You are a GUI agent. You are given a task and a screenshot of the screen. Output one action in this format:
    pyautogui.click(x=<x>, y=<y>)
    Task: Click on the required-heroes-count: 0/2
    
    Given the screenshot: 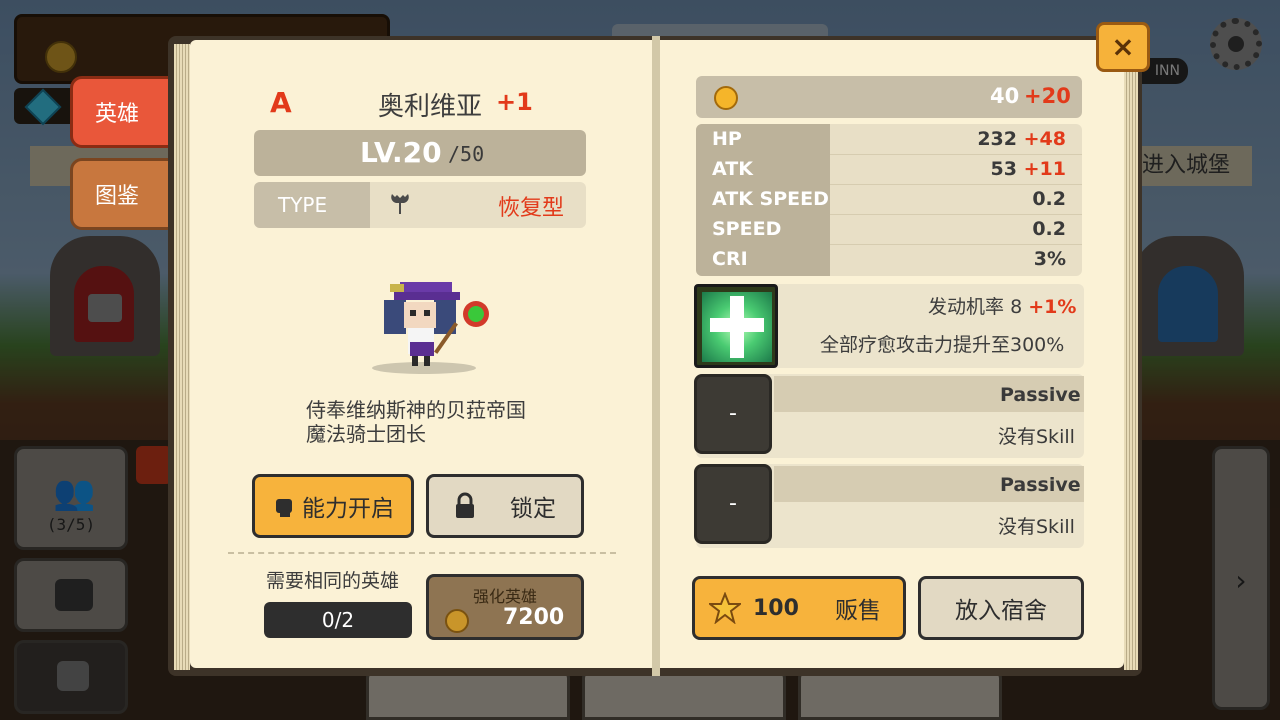 What is the action you would take?
    pyautogui.click(x=338, y=620)
    